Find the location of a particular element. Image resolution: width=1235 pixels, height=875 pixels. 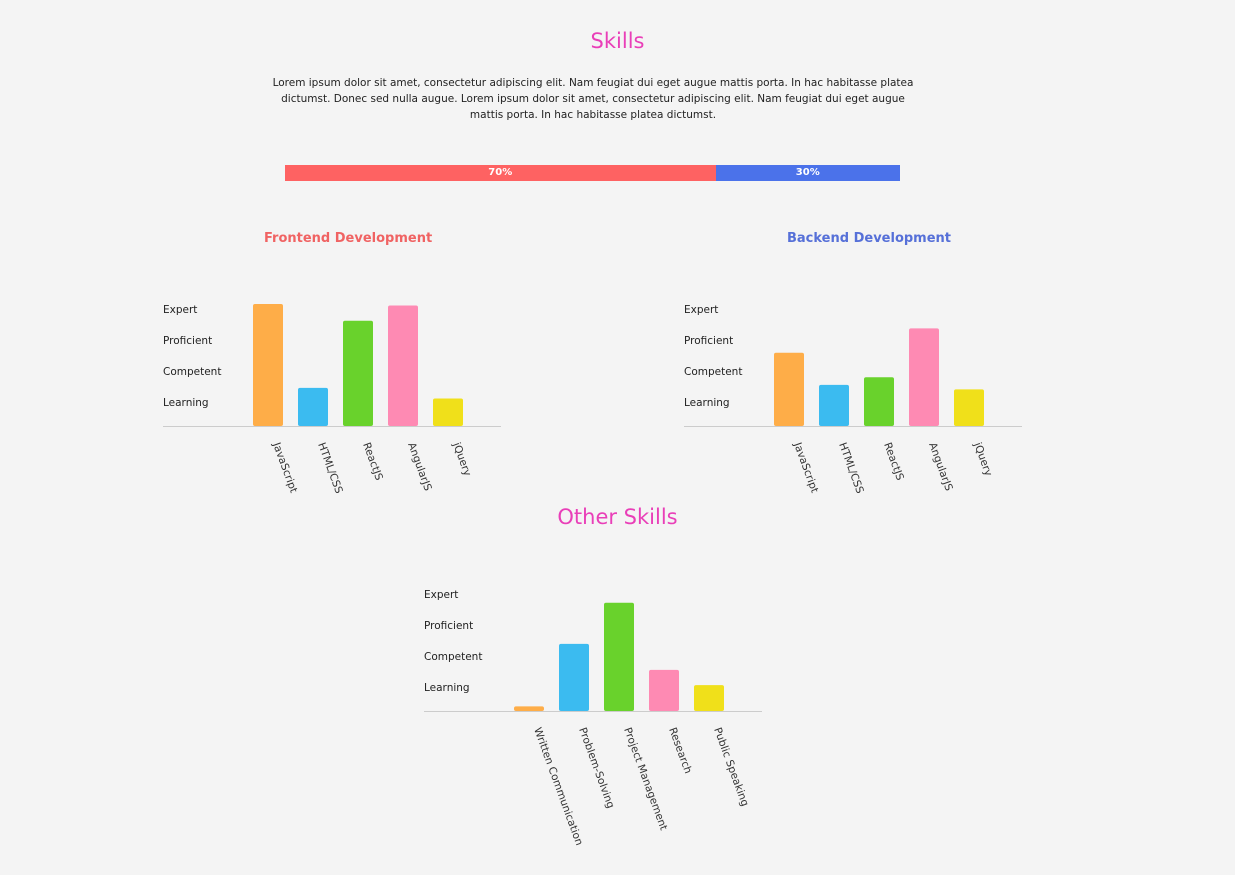

other-category-label: Public Speaking is located at coordinates (731, 767).